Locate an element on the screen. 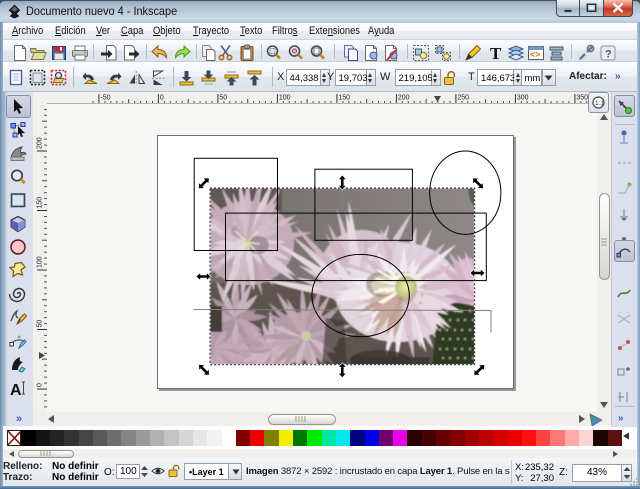 This screenshot has height=489, width=640. svg-text: 300 is located at coordinates (523, 98).